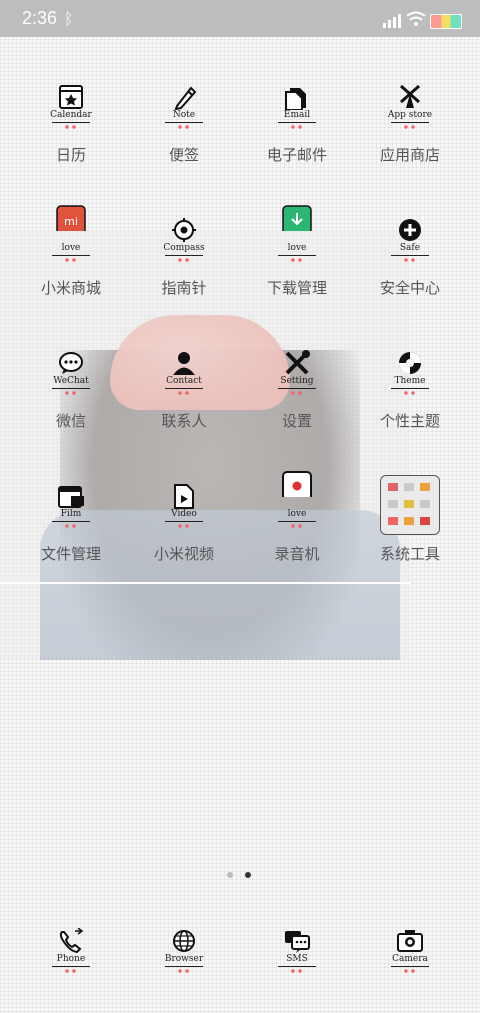 This screenshot has width=480, height=1013. I want to click on dock-sms: SMS, so click(297, 949).